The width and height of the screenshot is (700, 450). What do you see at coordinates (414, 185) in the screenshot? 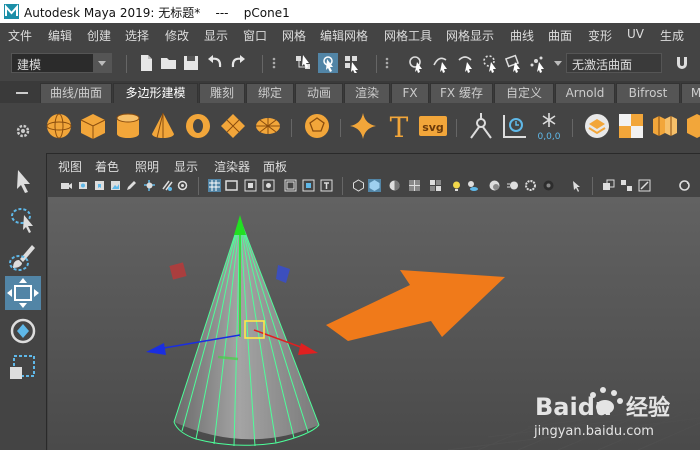
I see `wireframe-on-shaded-icon` at bounding box center [414, 185].